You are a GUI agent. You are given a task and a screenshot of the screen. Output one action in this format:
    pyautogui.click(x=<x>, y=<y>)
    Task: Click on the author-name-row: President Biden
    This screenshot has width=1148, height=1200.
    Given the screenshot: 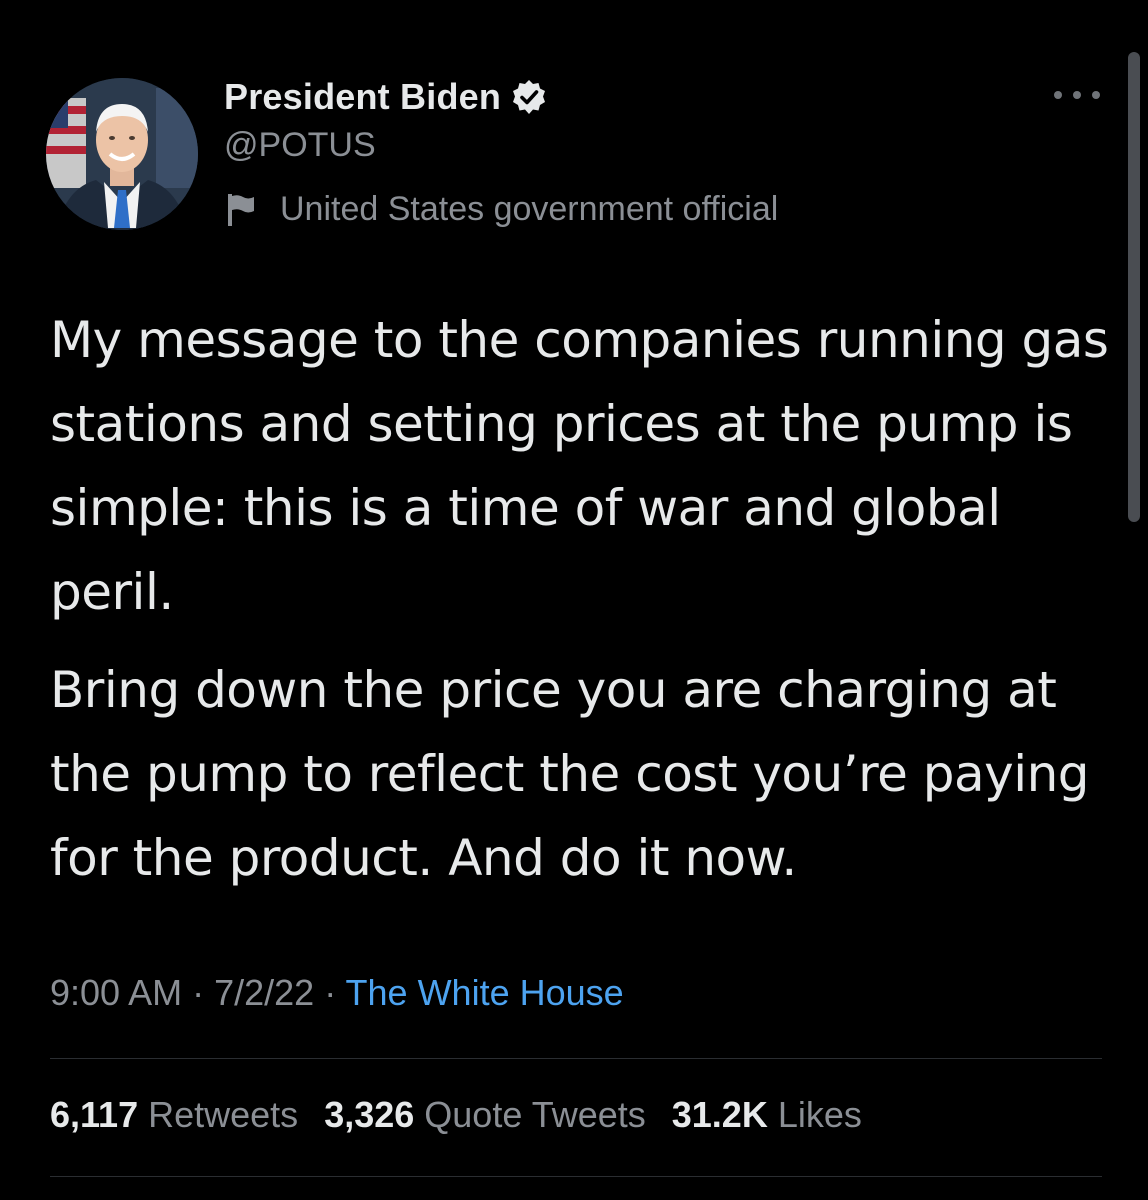 What is the action you would take?
    pyautogui.click(x=385, y=97)
    